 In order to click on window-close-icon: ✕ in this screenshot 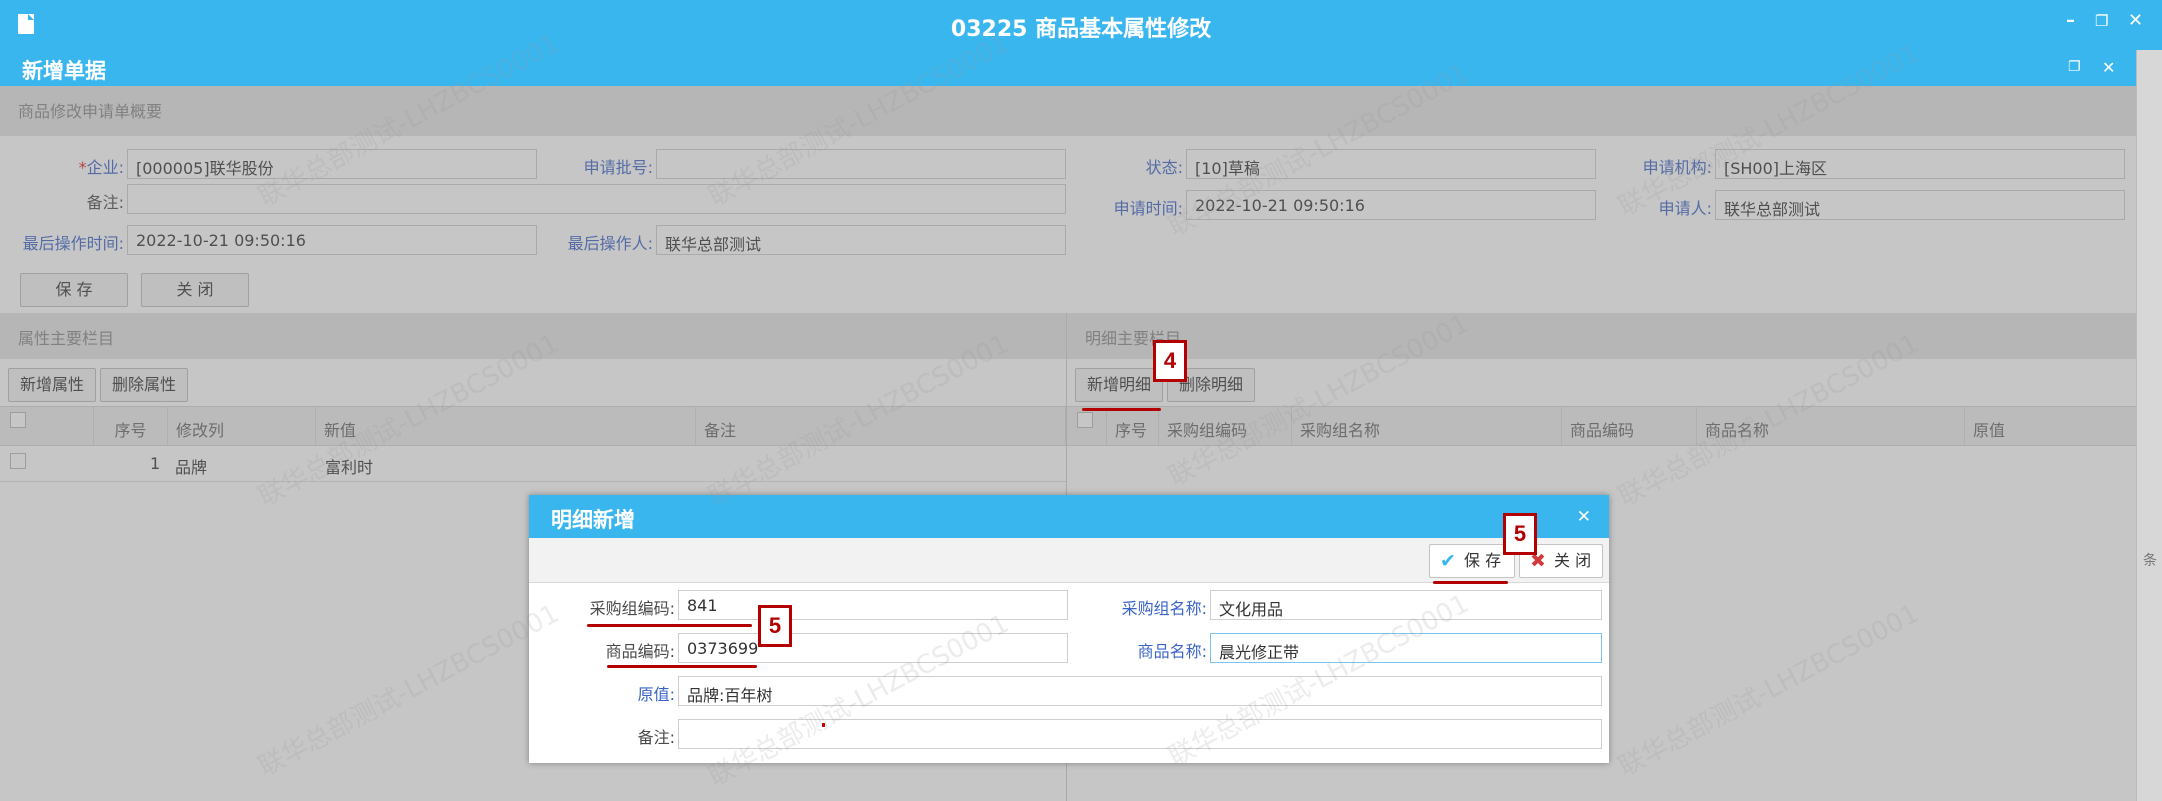, I will do `click(2108, 67)`.